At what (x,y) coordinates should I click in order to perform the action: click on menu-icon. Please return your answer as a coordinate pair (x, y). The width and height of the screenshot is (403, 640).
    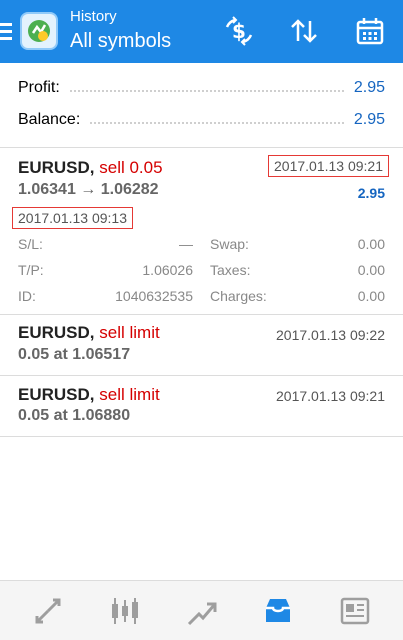
    Looking at the image, I should click on (7, 31).